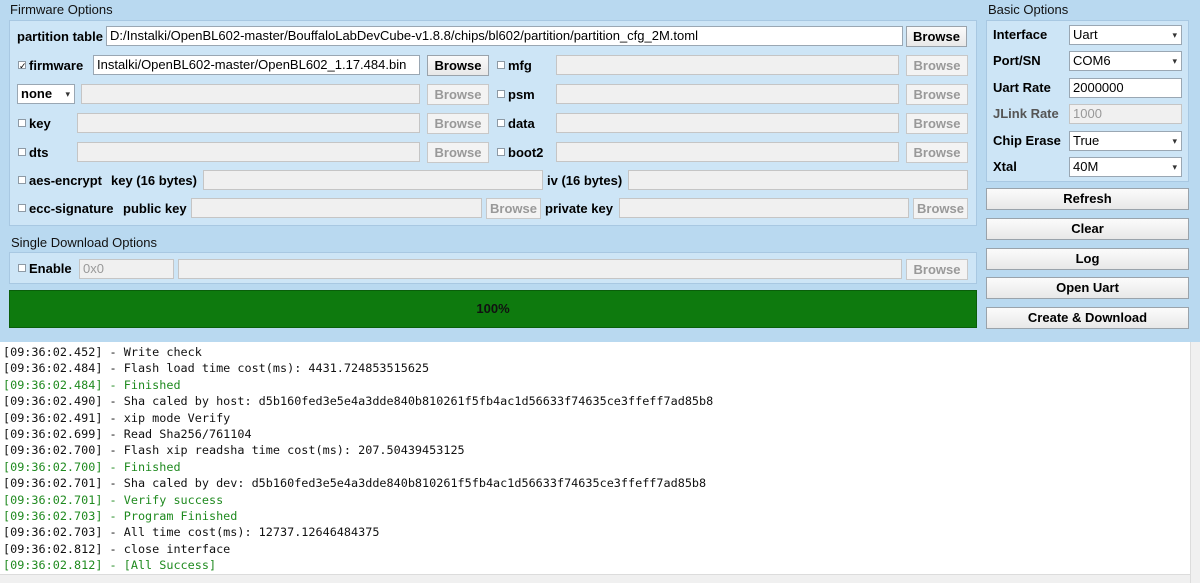 This screenshot has width=1200, height=583. Describe the element at coordinates (940, 208) in the screenshot. I see `private-key-browse-button: Browse` at that location.